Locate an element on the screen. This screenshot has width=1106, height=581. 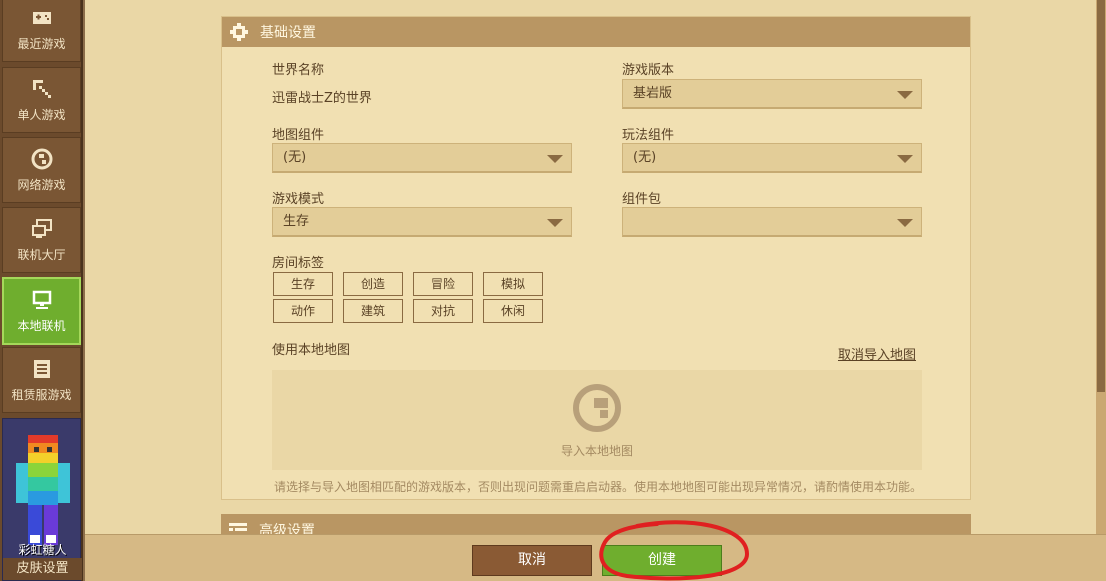
import-local-map-dropzone: 导入本地地图 is located at coordinates (597, 420).